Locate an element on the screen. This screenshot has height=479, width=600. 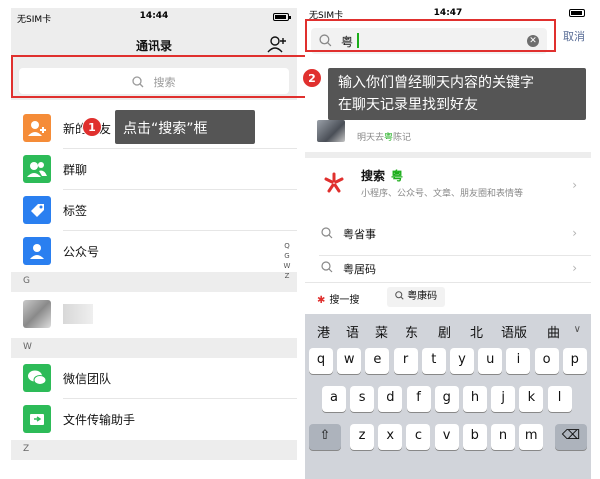
contact-row-official-accounts: 公众号 is located at coordinates (154, 251).